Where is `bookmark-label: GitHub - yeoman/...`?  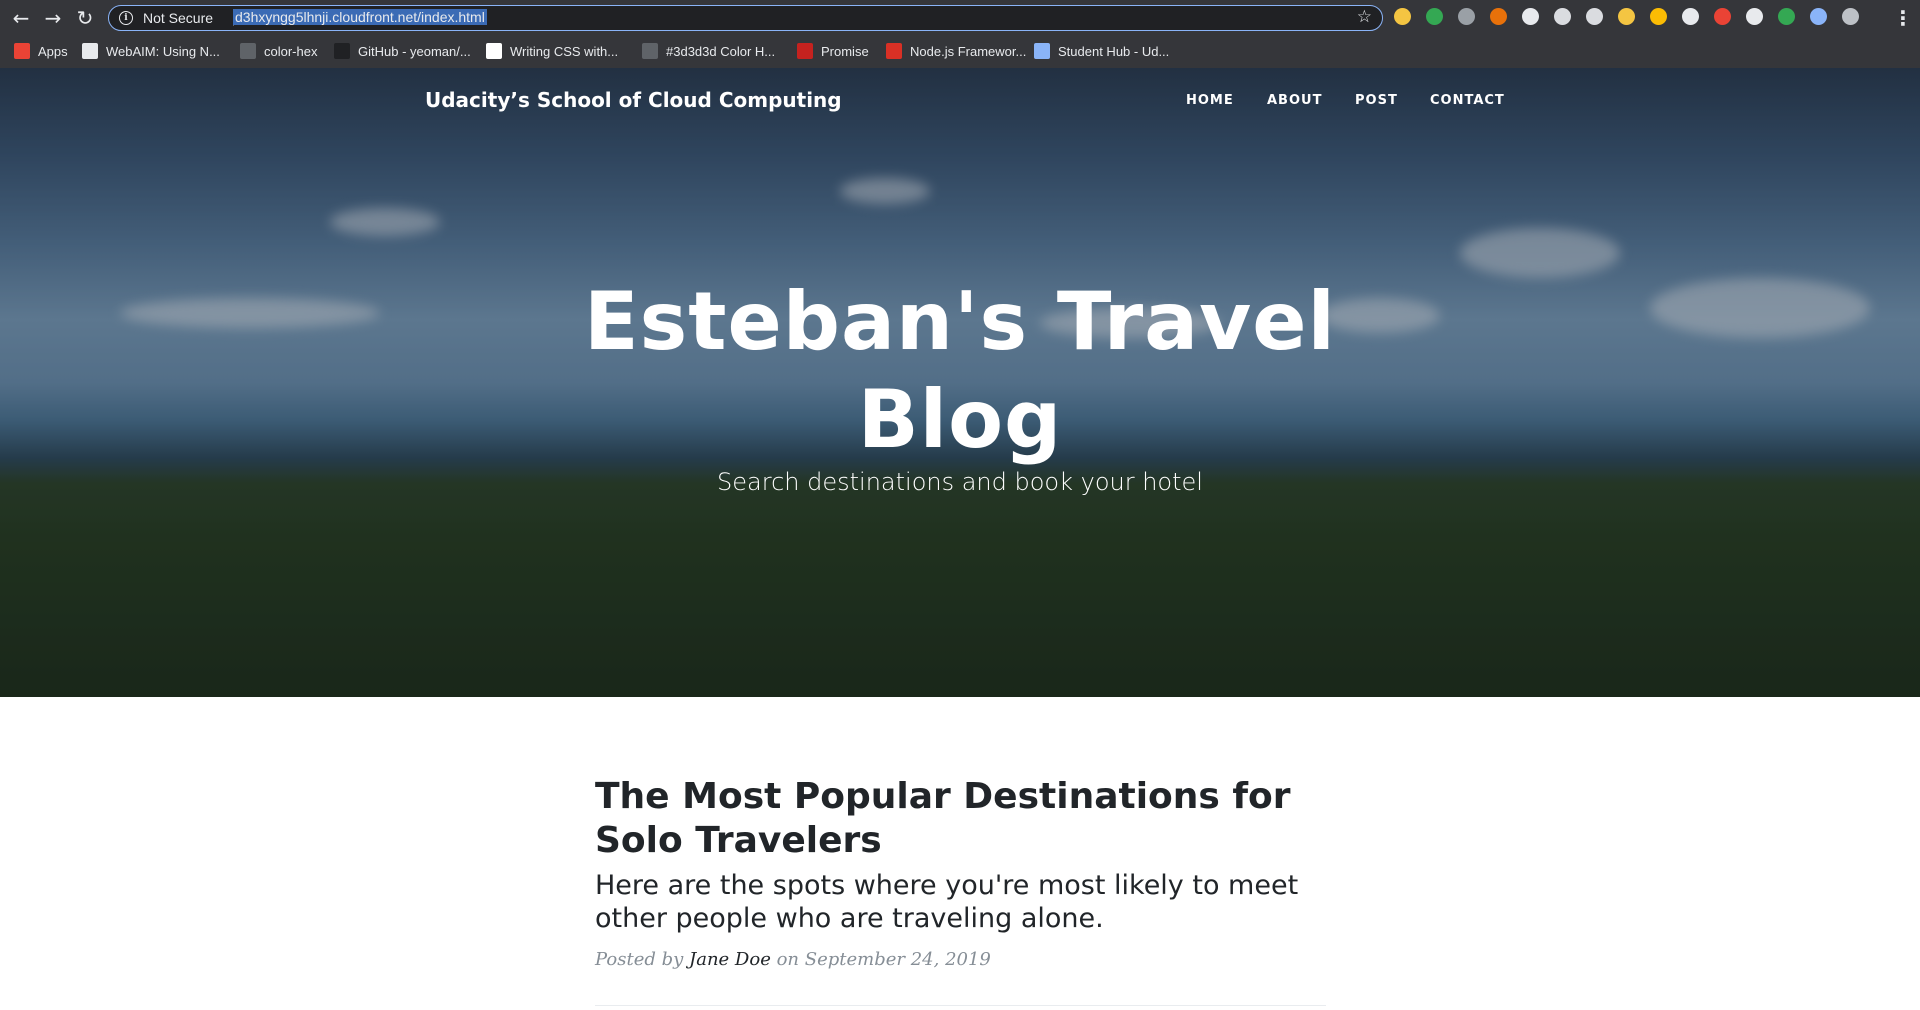
bookmark-label: GitHub - yeoman/... is located at coordinates (414, 51).